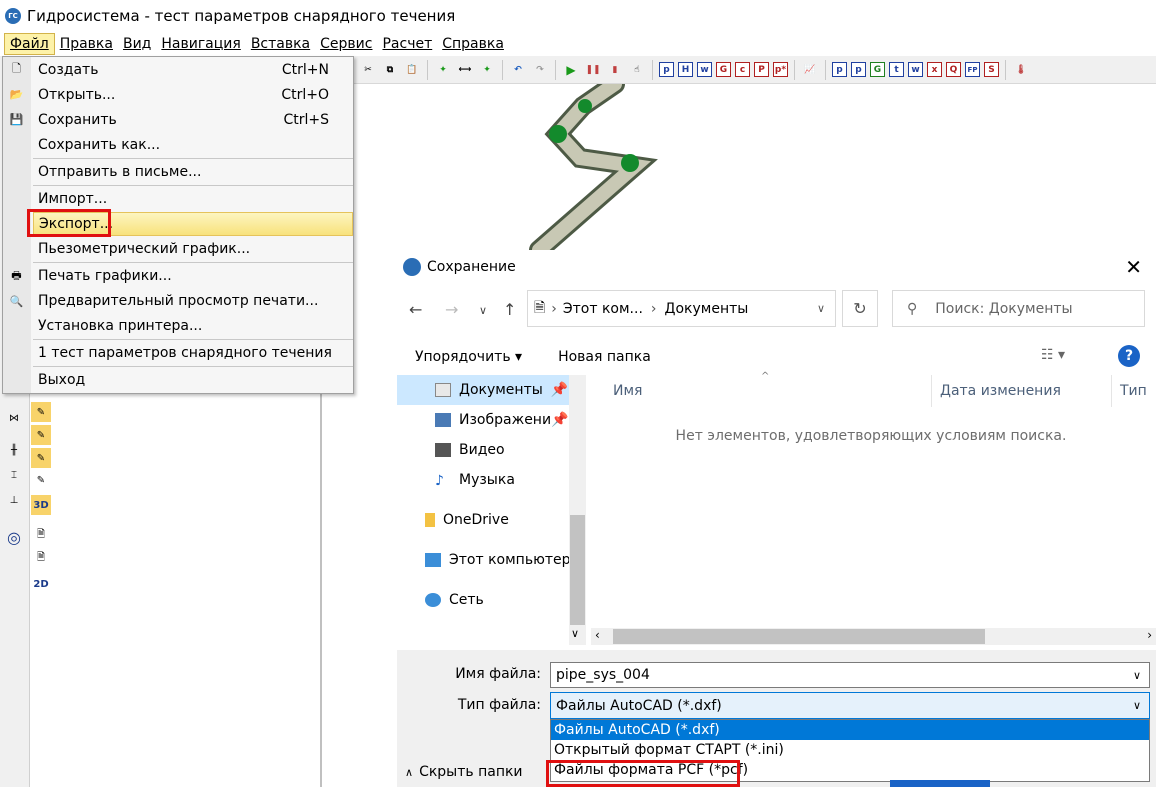  What do you see at coordinates (368, 70) in the screenshot?
I see `cut-icon: ✂` at bounding box center [368, 70].